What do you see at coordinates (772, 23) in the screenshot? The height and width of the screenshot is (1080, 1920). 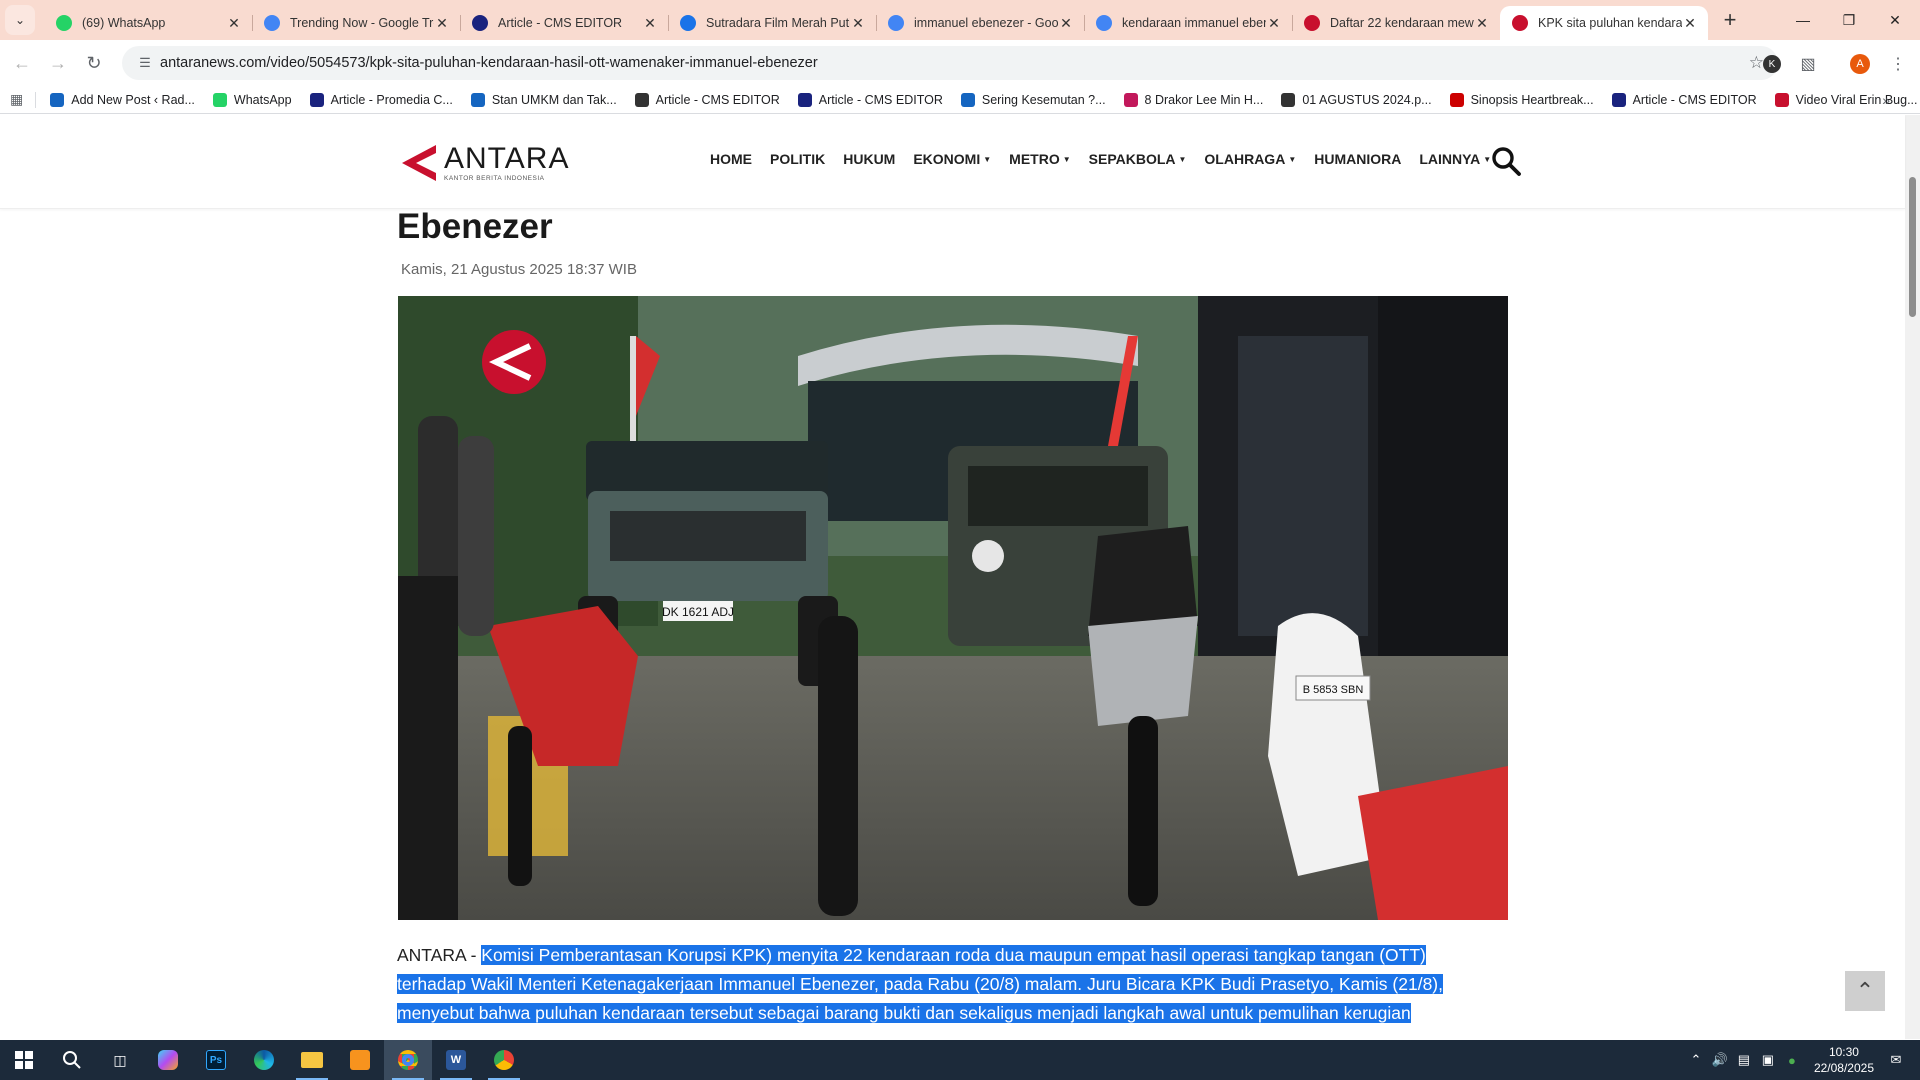 I see `browser-tab: Sutradara Film Merah Putih ✕` at bounding box center [772, 23].